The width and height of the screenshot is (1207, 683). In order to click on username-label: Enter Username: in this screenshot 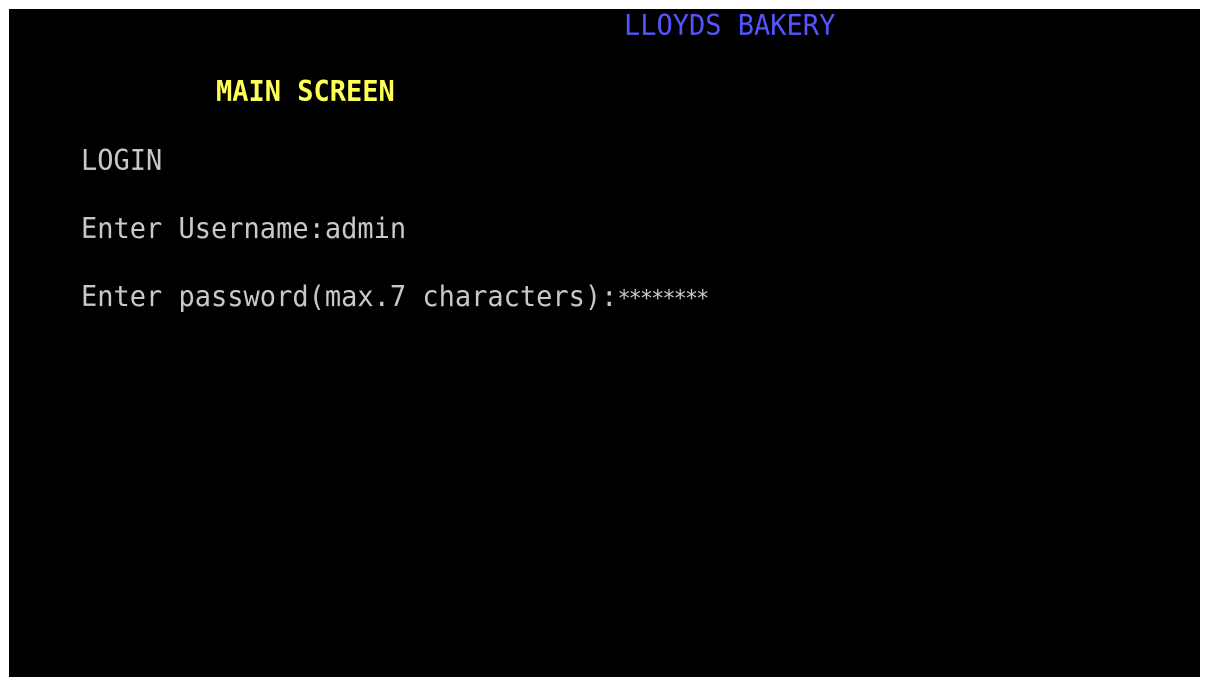, I will do `click(203, 229)`.